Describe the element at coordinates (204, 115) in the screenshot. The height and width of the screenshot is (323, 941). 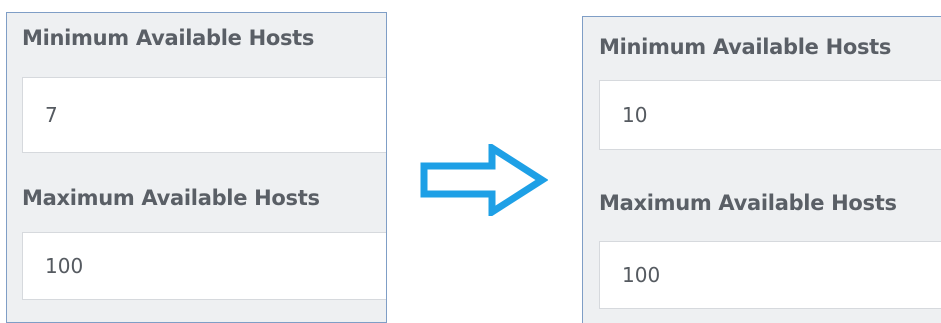
I see `min-available-hosts-input: 7` at that location.